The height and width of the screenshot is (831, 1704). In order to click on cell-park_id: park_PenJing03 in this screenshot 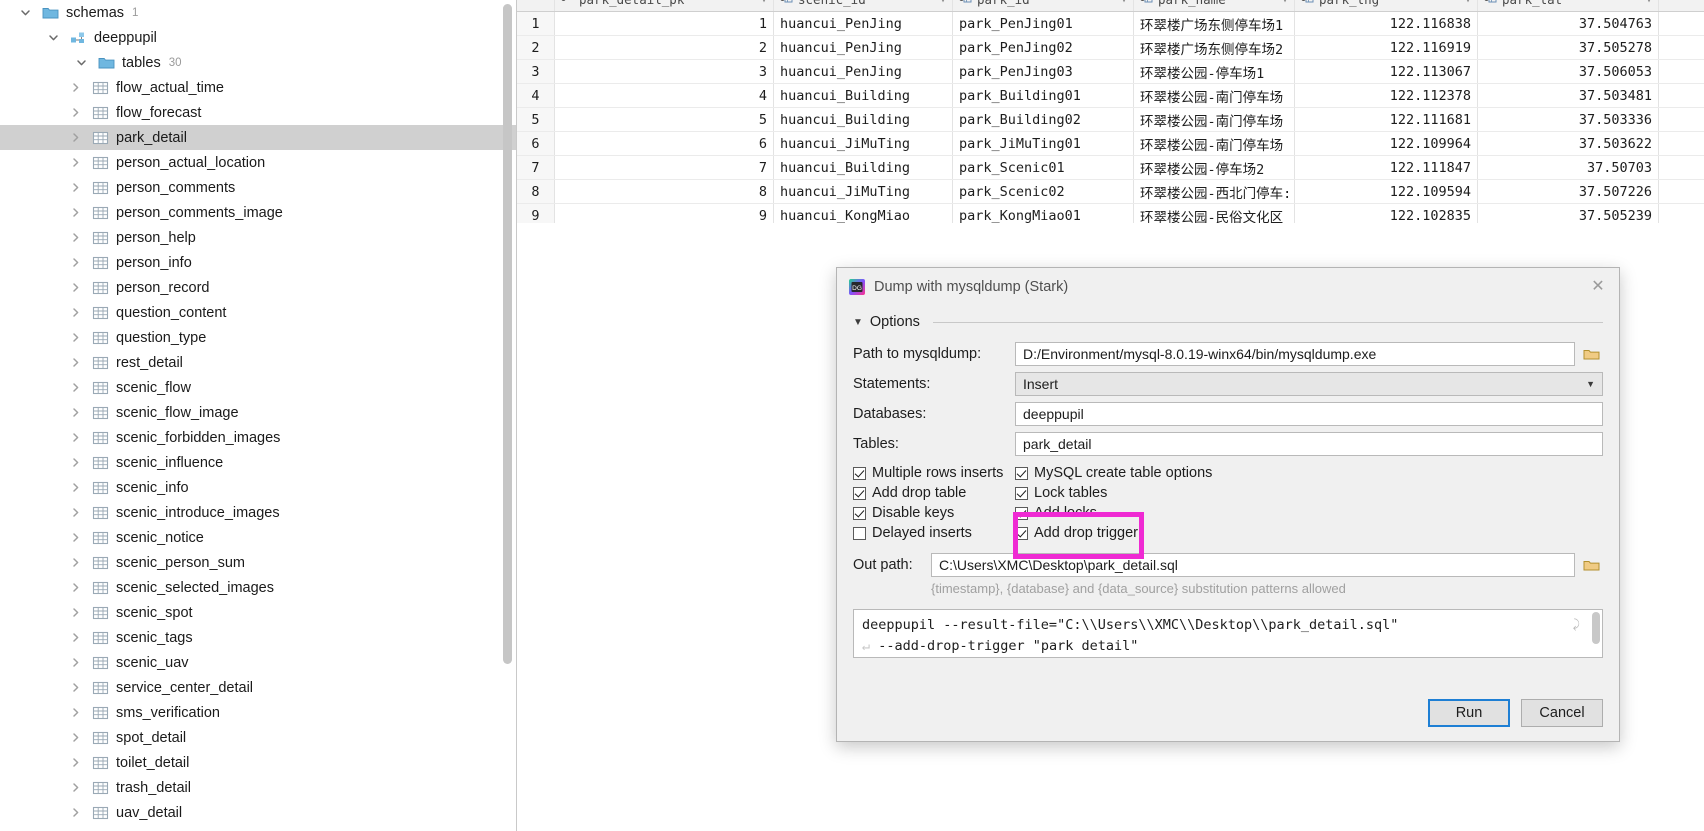, I will do `click(1043, 71)`.